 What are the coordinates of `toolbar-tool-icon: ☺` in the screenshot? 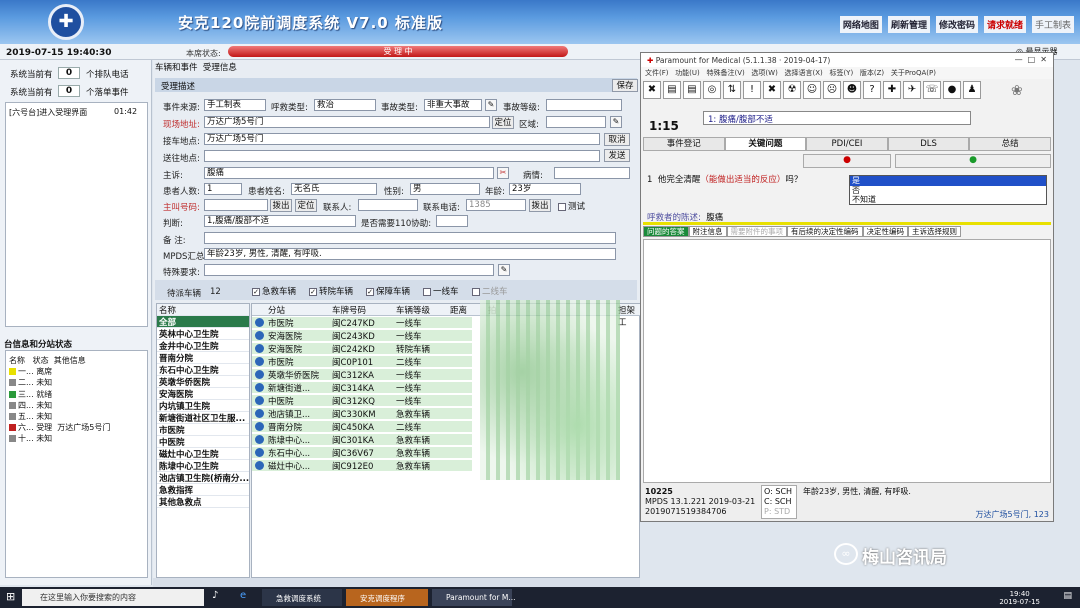 It's located at (812, 90).